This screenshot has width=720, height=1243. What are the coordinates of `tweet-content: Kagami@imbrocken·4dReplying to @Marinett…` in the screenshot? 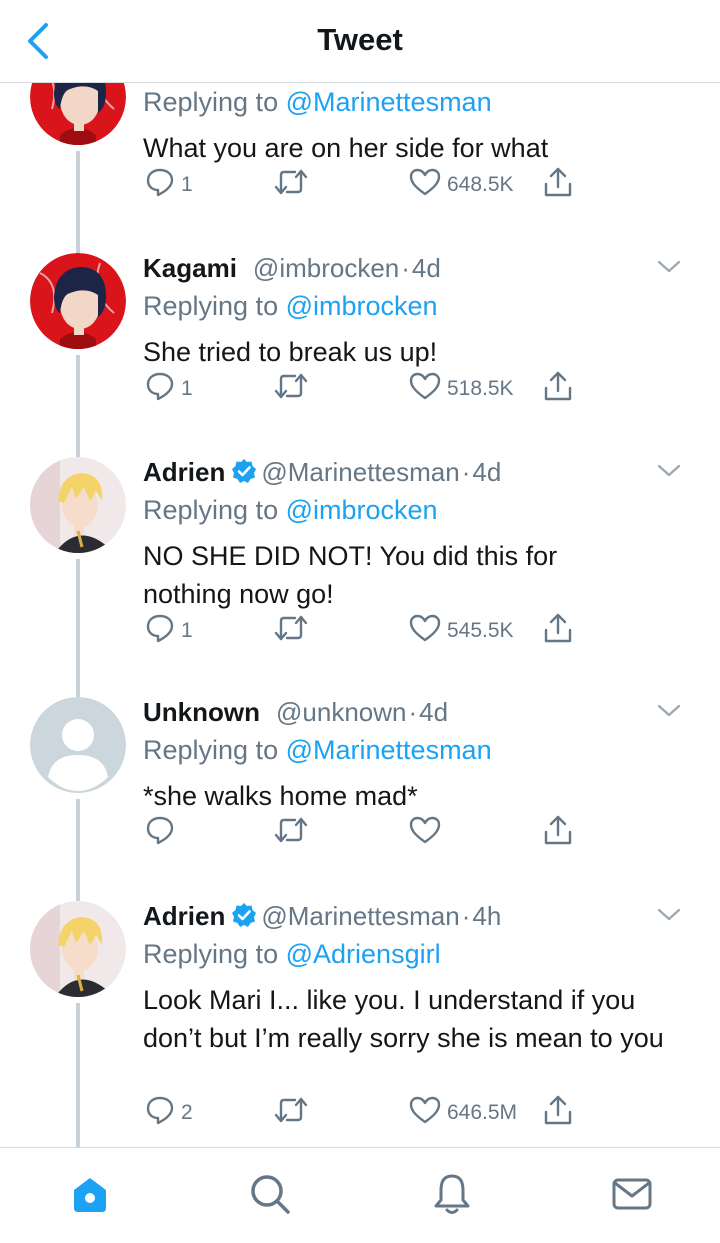 It's located at (413, 140).